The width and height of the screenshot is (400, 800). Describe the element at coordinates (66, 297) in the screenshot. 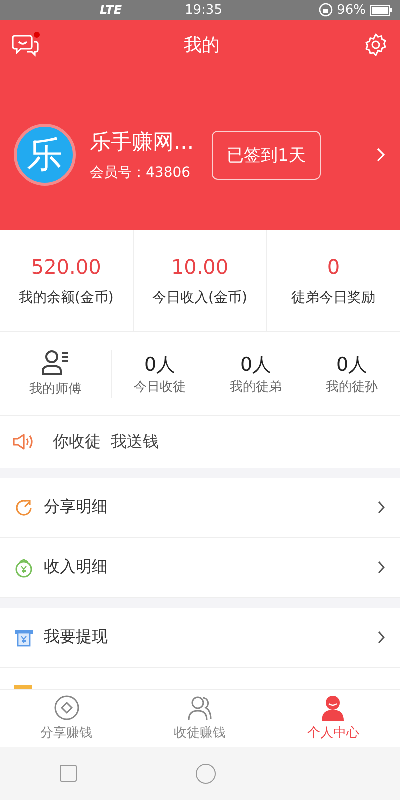

I see `balance-label: 我的余额(金币)` at that location.